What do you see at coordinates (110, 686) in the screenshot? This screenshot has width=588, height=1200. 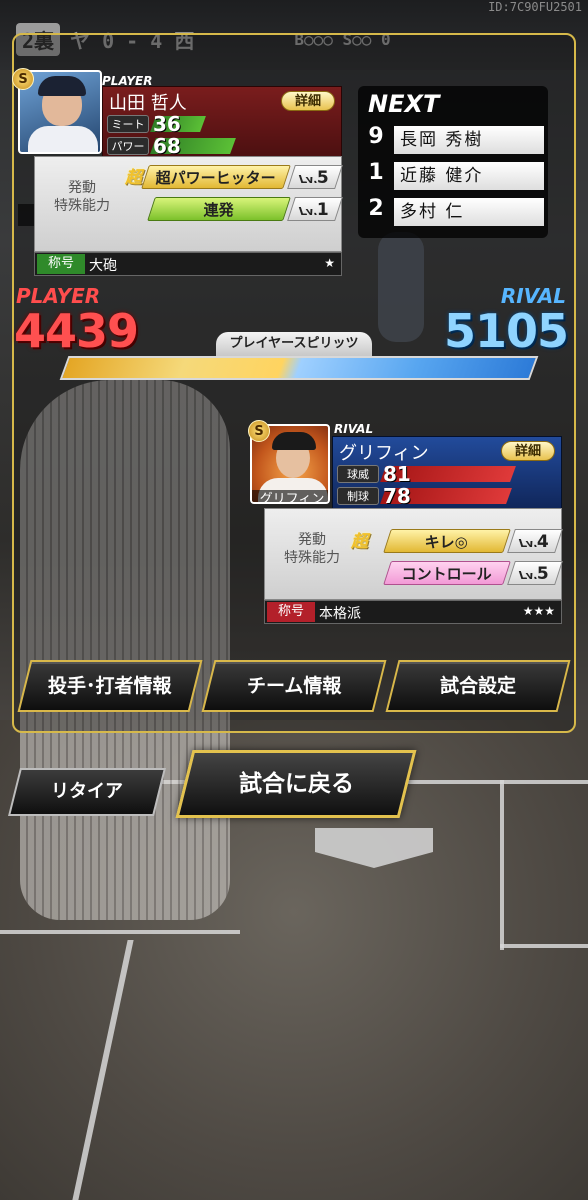 I see `pitcher-batter-info-button: 投手･打者情報` at bounding box center [110, 686].